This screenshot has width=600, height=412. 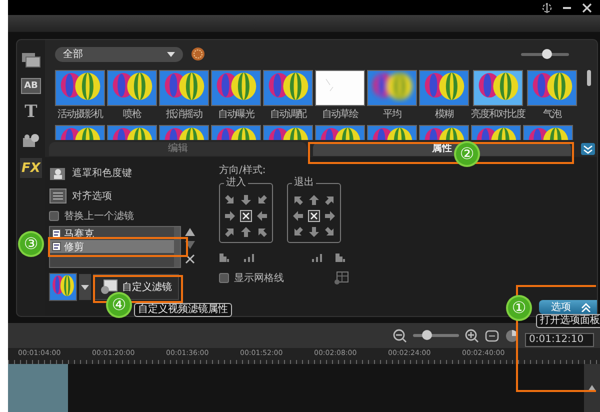 I want to click on filter-list-item: 修剪, so click(x=112, y=246).